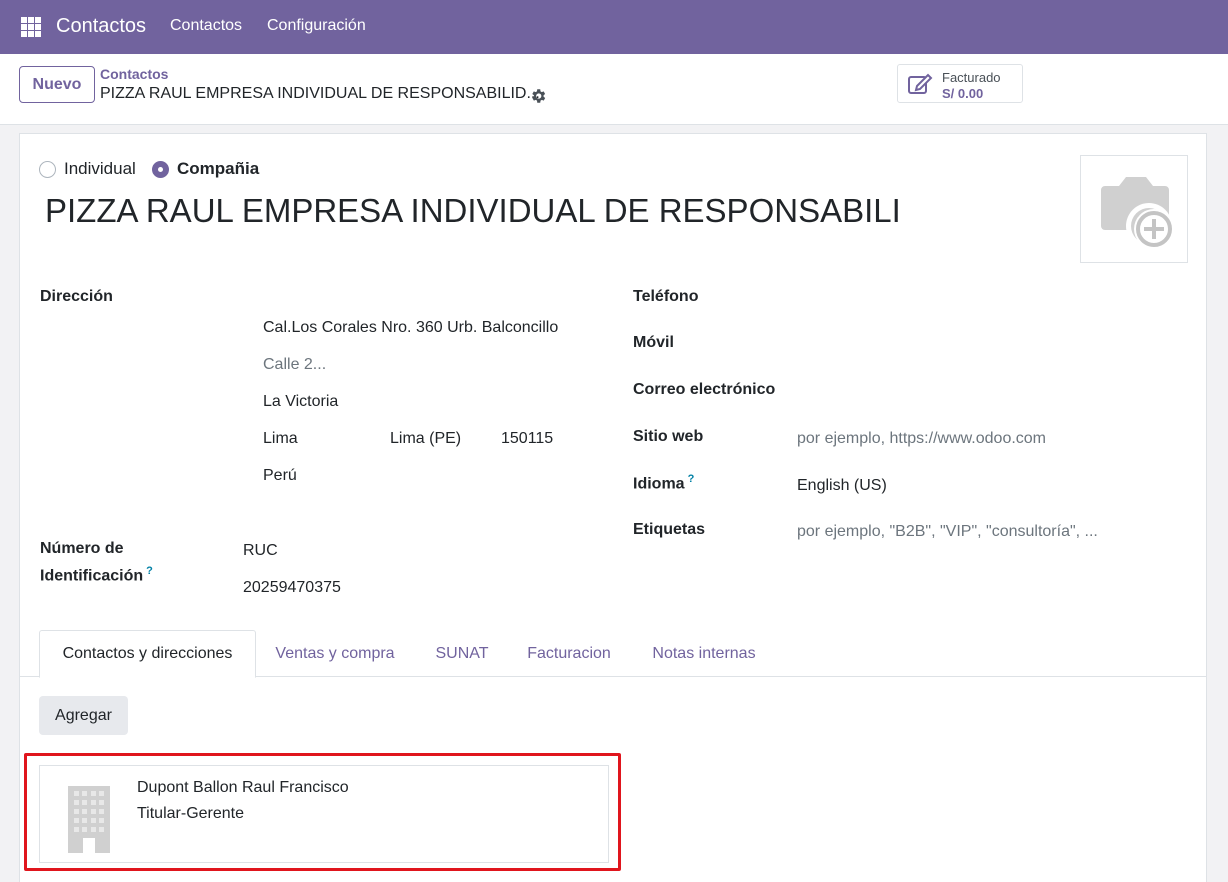 Image resolution: width=1228 pixels, height=882 pixels. What do you see at coordinates (47, 169) in the screenshot?
I see `radio-circle` at bounding box center [47, 169].